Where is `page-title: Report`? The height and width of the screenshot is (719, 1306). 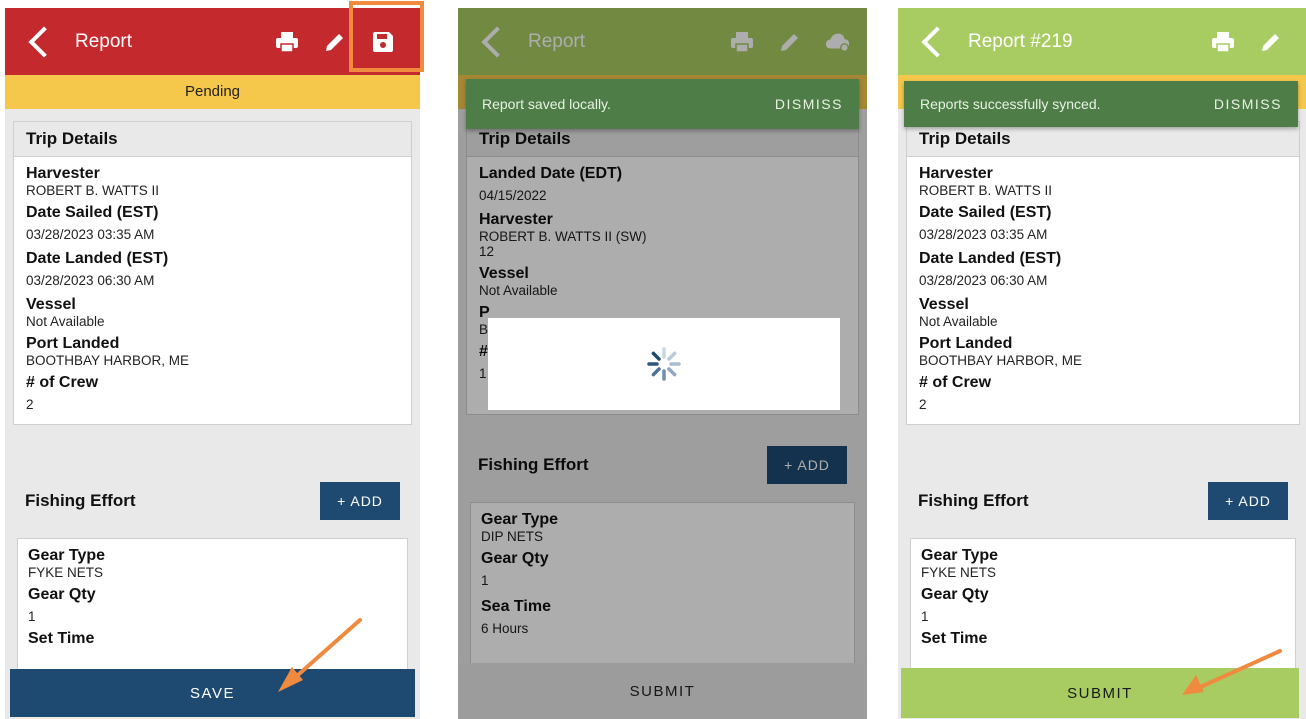 page-title: Report is located at coordinates (104, 41).